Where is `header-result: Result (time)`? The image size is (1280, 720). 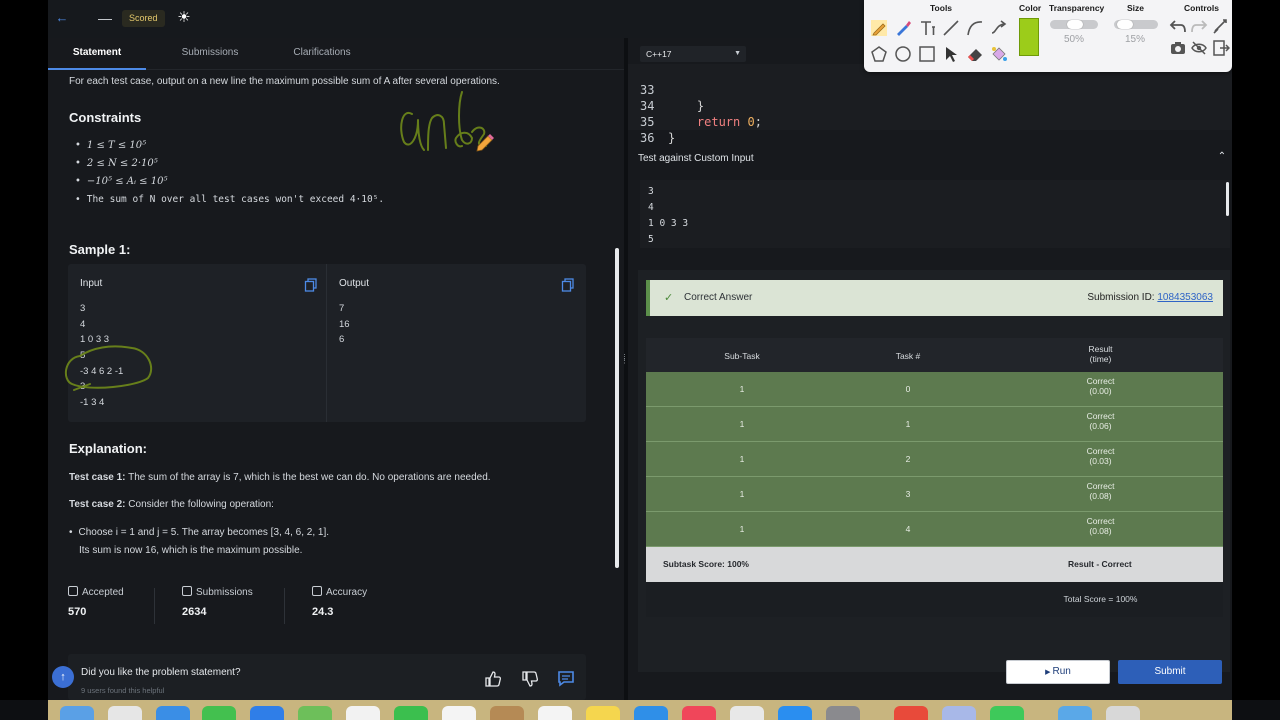 header-result: Result (time) is located at coordinates (1100, 354).